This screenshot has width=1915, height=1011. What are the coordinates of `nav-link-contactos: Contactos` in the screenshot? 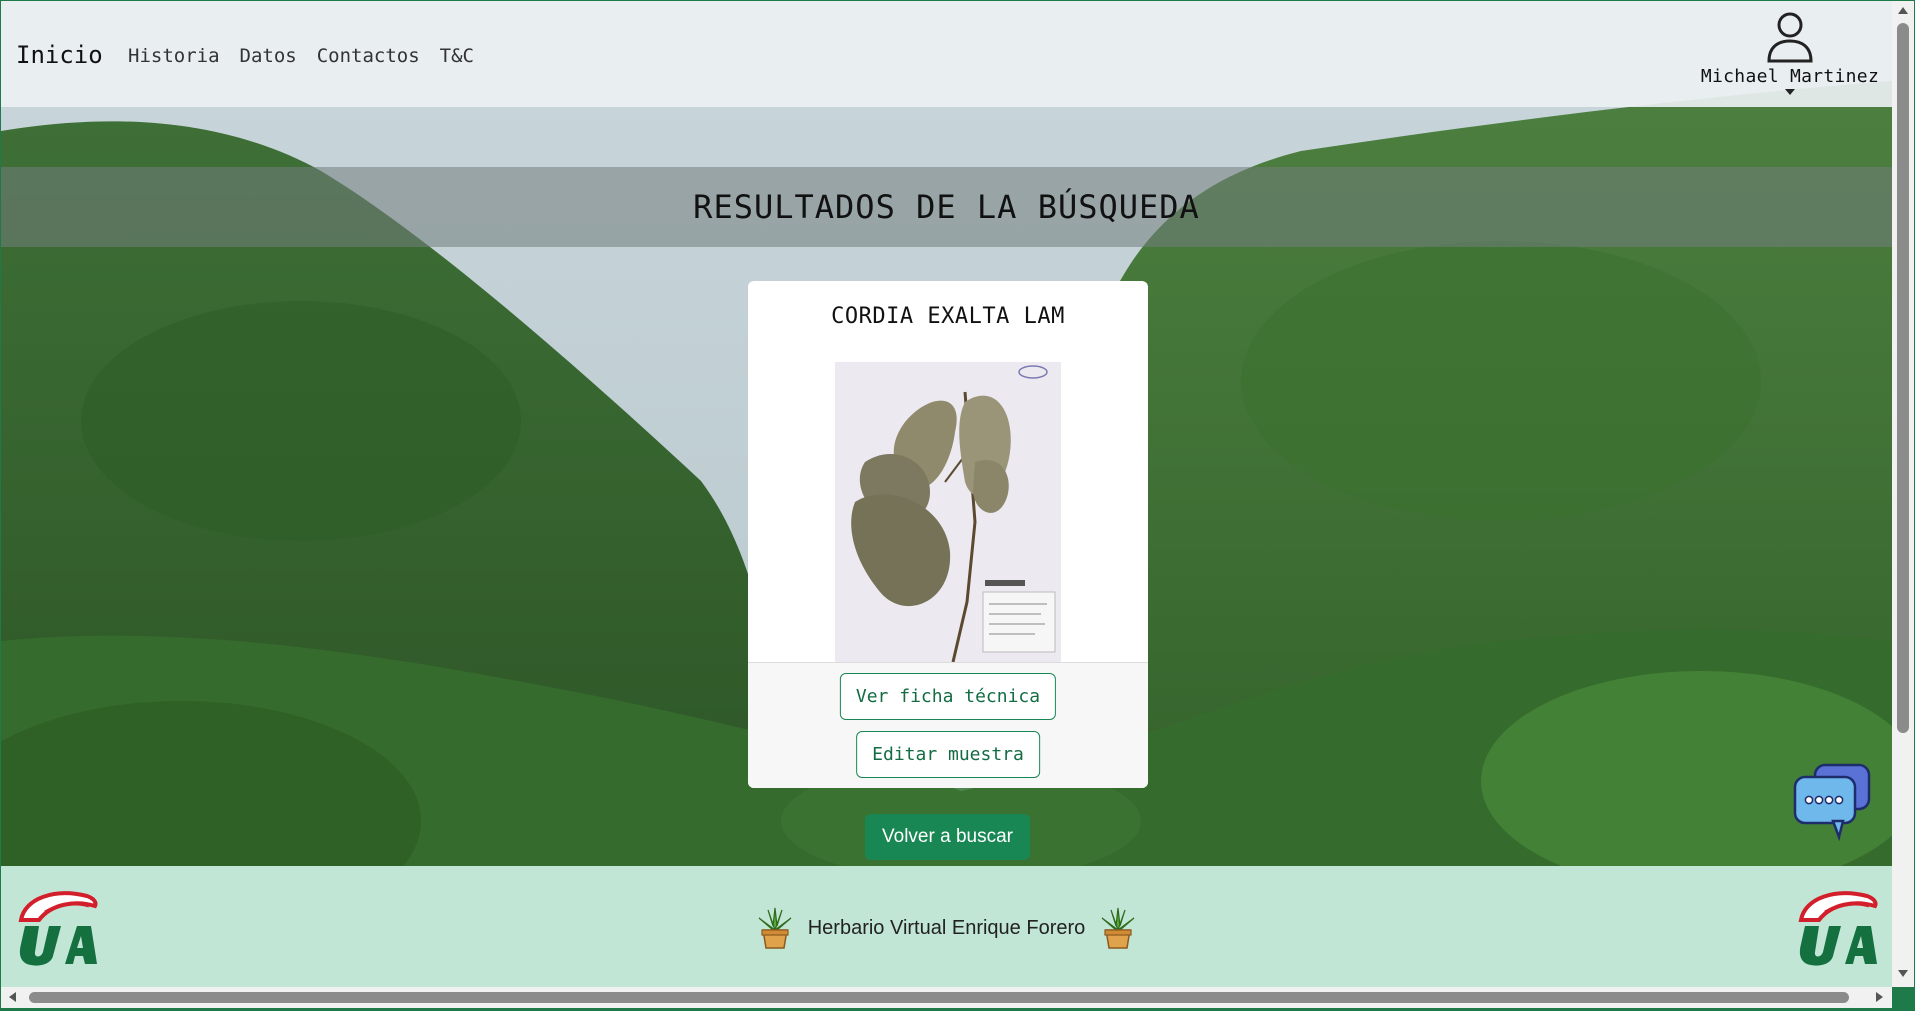 It's located at (368, 56).